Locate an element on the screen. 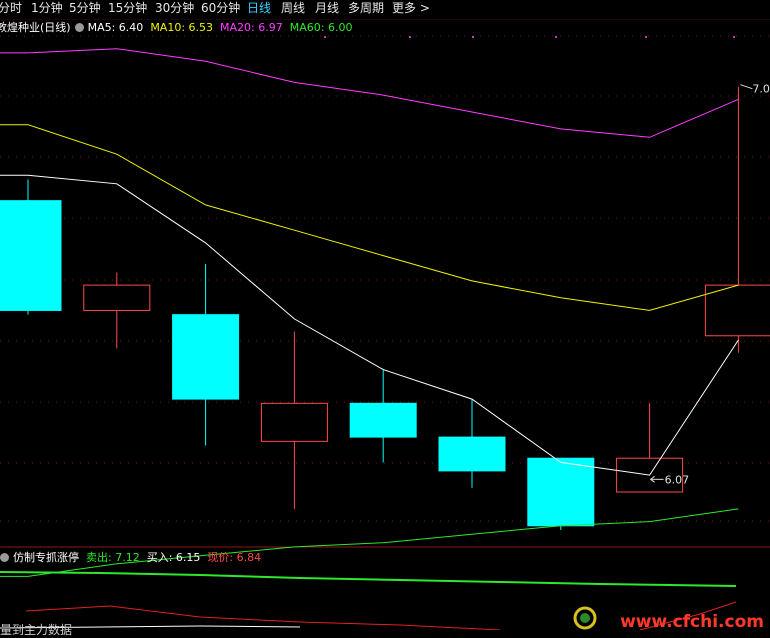  tab-weekly: 周线 is located at coordinates (293, 8).